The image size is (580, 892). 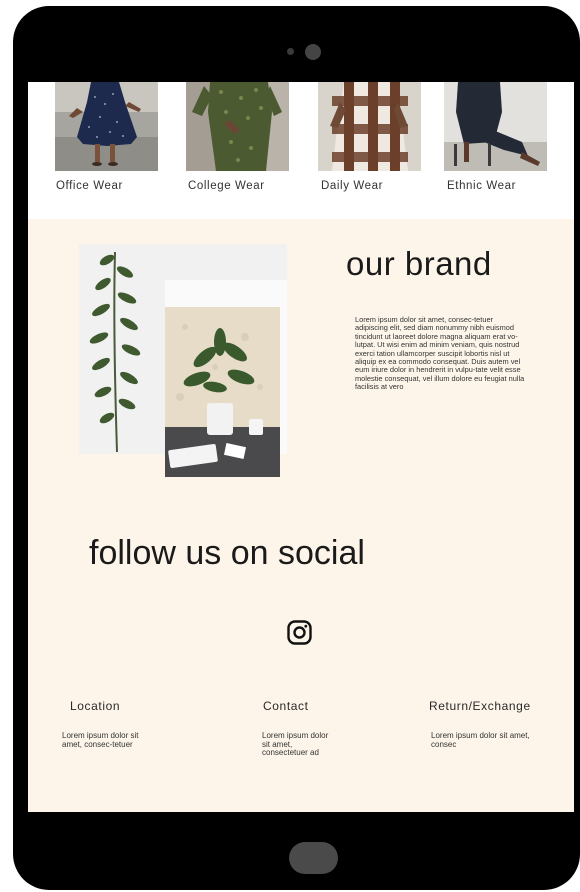 I want to click on social-title: follow us on social, so click(x=227, y=553).